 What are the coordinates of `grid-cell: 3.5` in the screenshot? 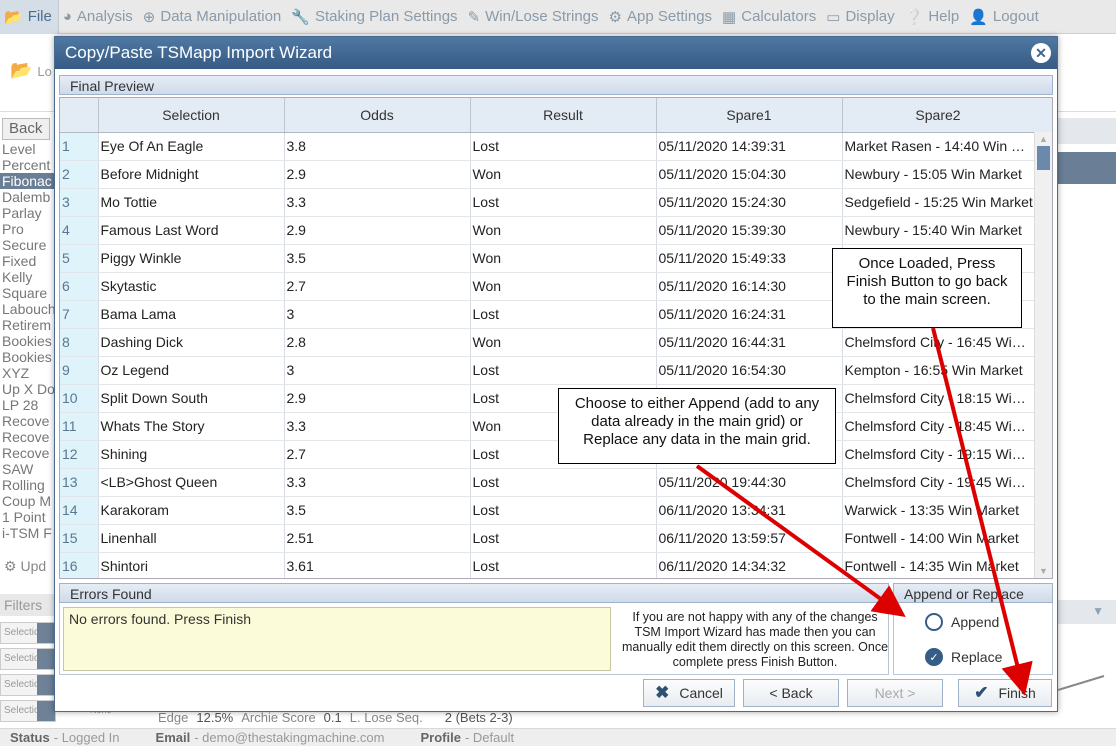 It's located at (377, 510).